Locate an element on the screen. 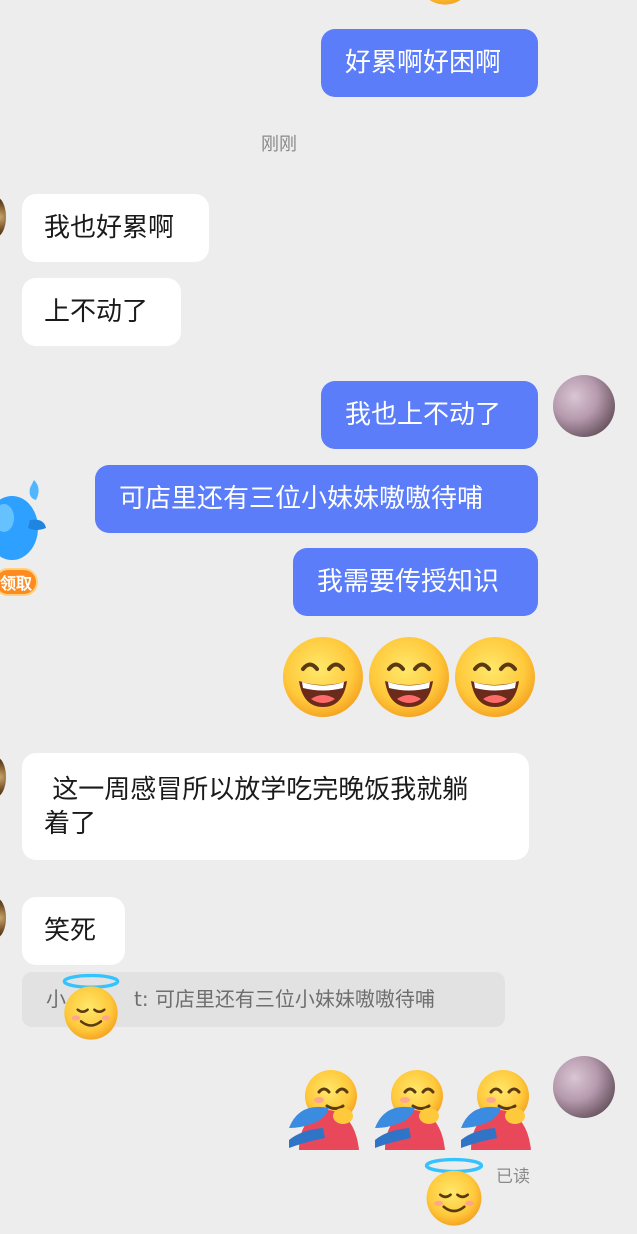 Image resolution: width=637 pixels, height=1234 pixels. message-text: 笑死 is located at coordinates (70, 931).